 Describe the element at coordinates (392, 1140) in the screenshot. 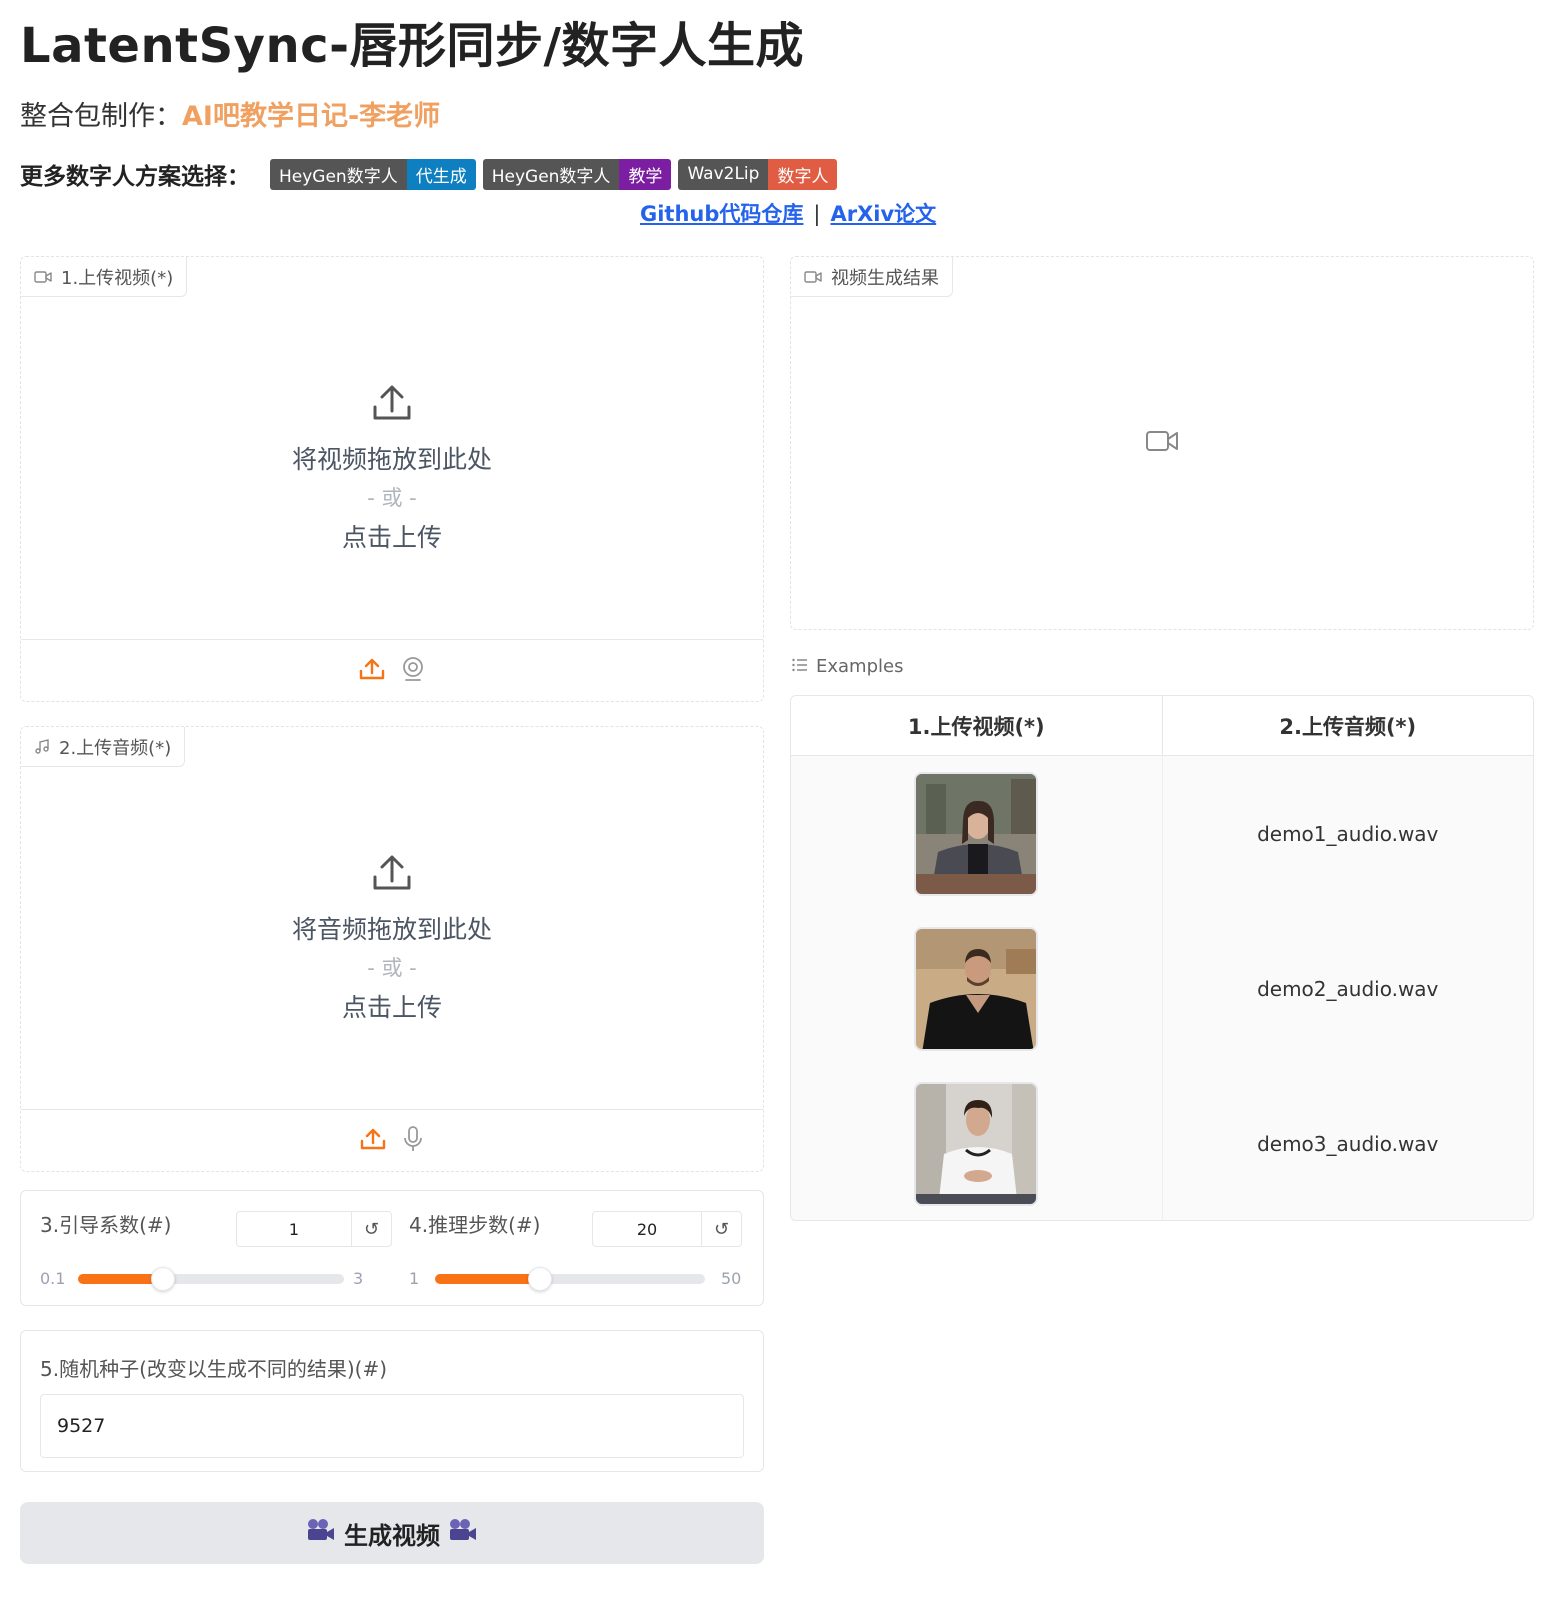

I see `audio-source-bar` at that location.